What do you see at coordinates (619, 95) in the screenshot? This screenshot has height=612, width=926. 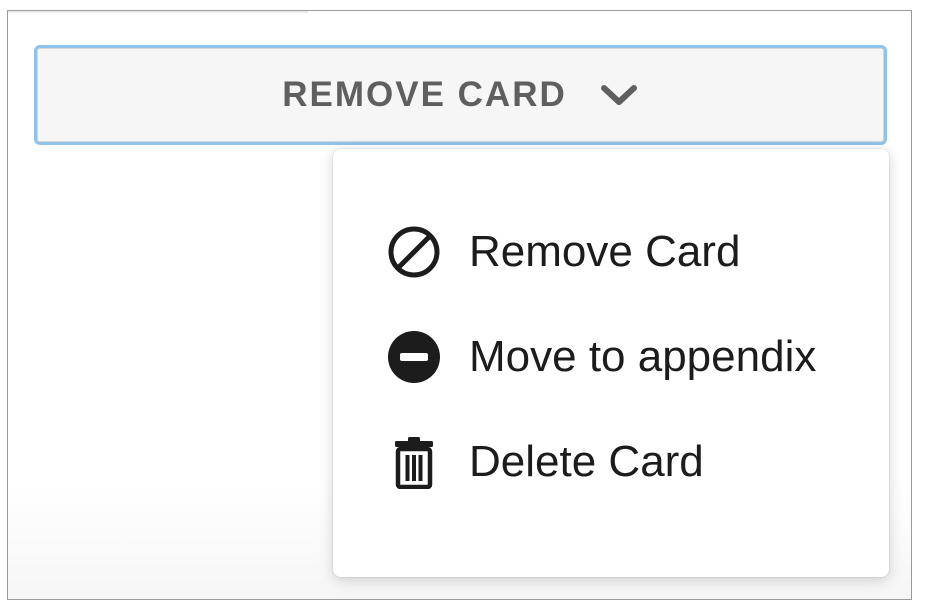 I see `chevron-down-icon` at bounding box center [619, 95].